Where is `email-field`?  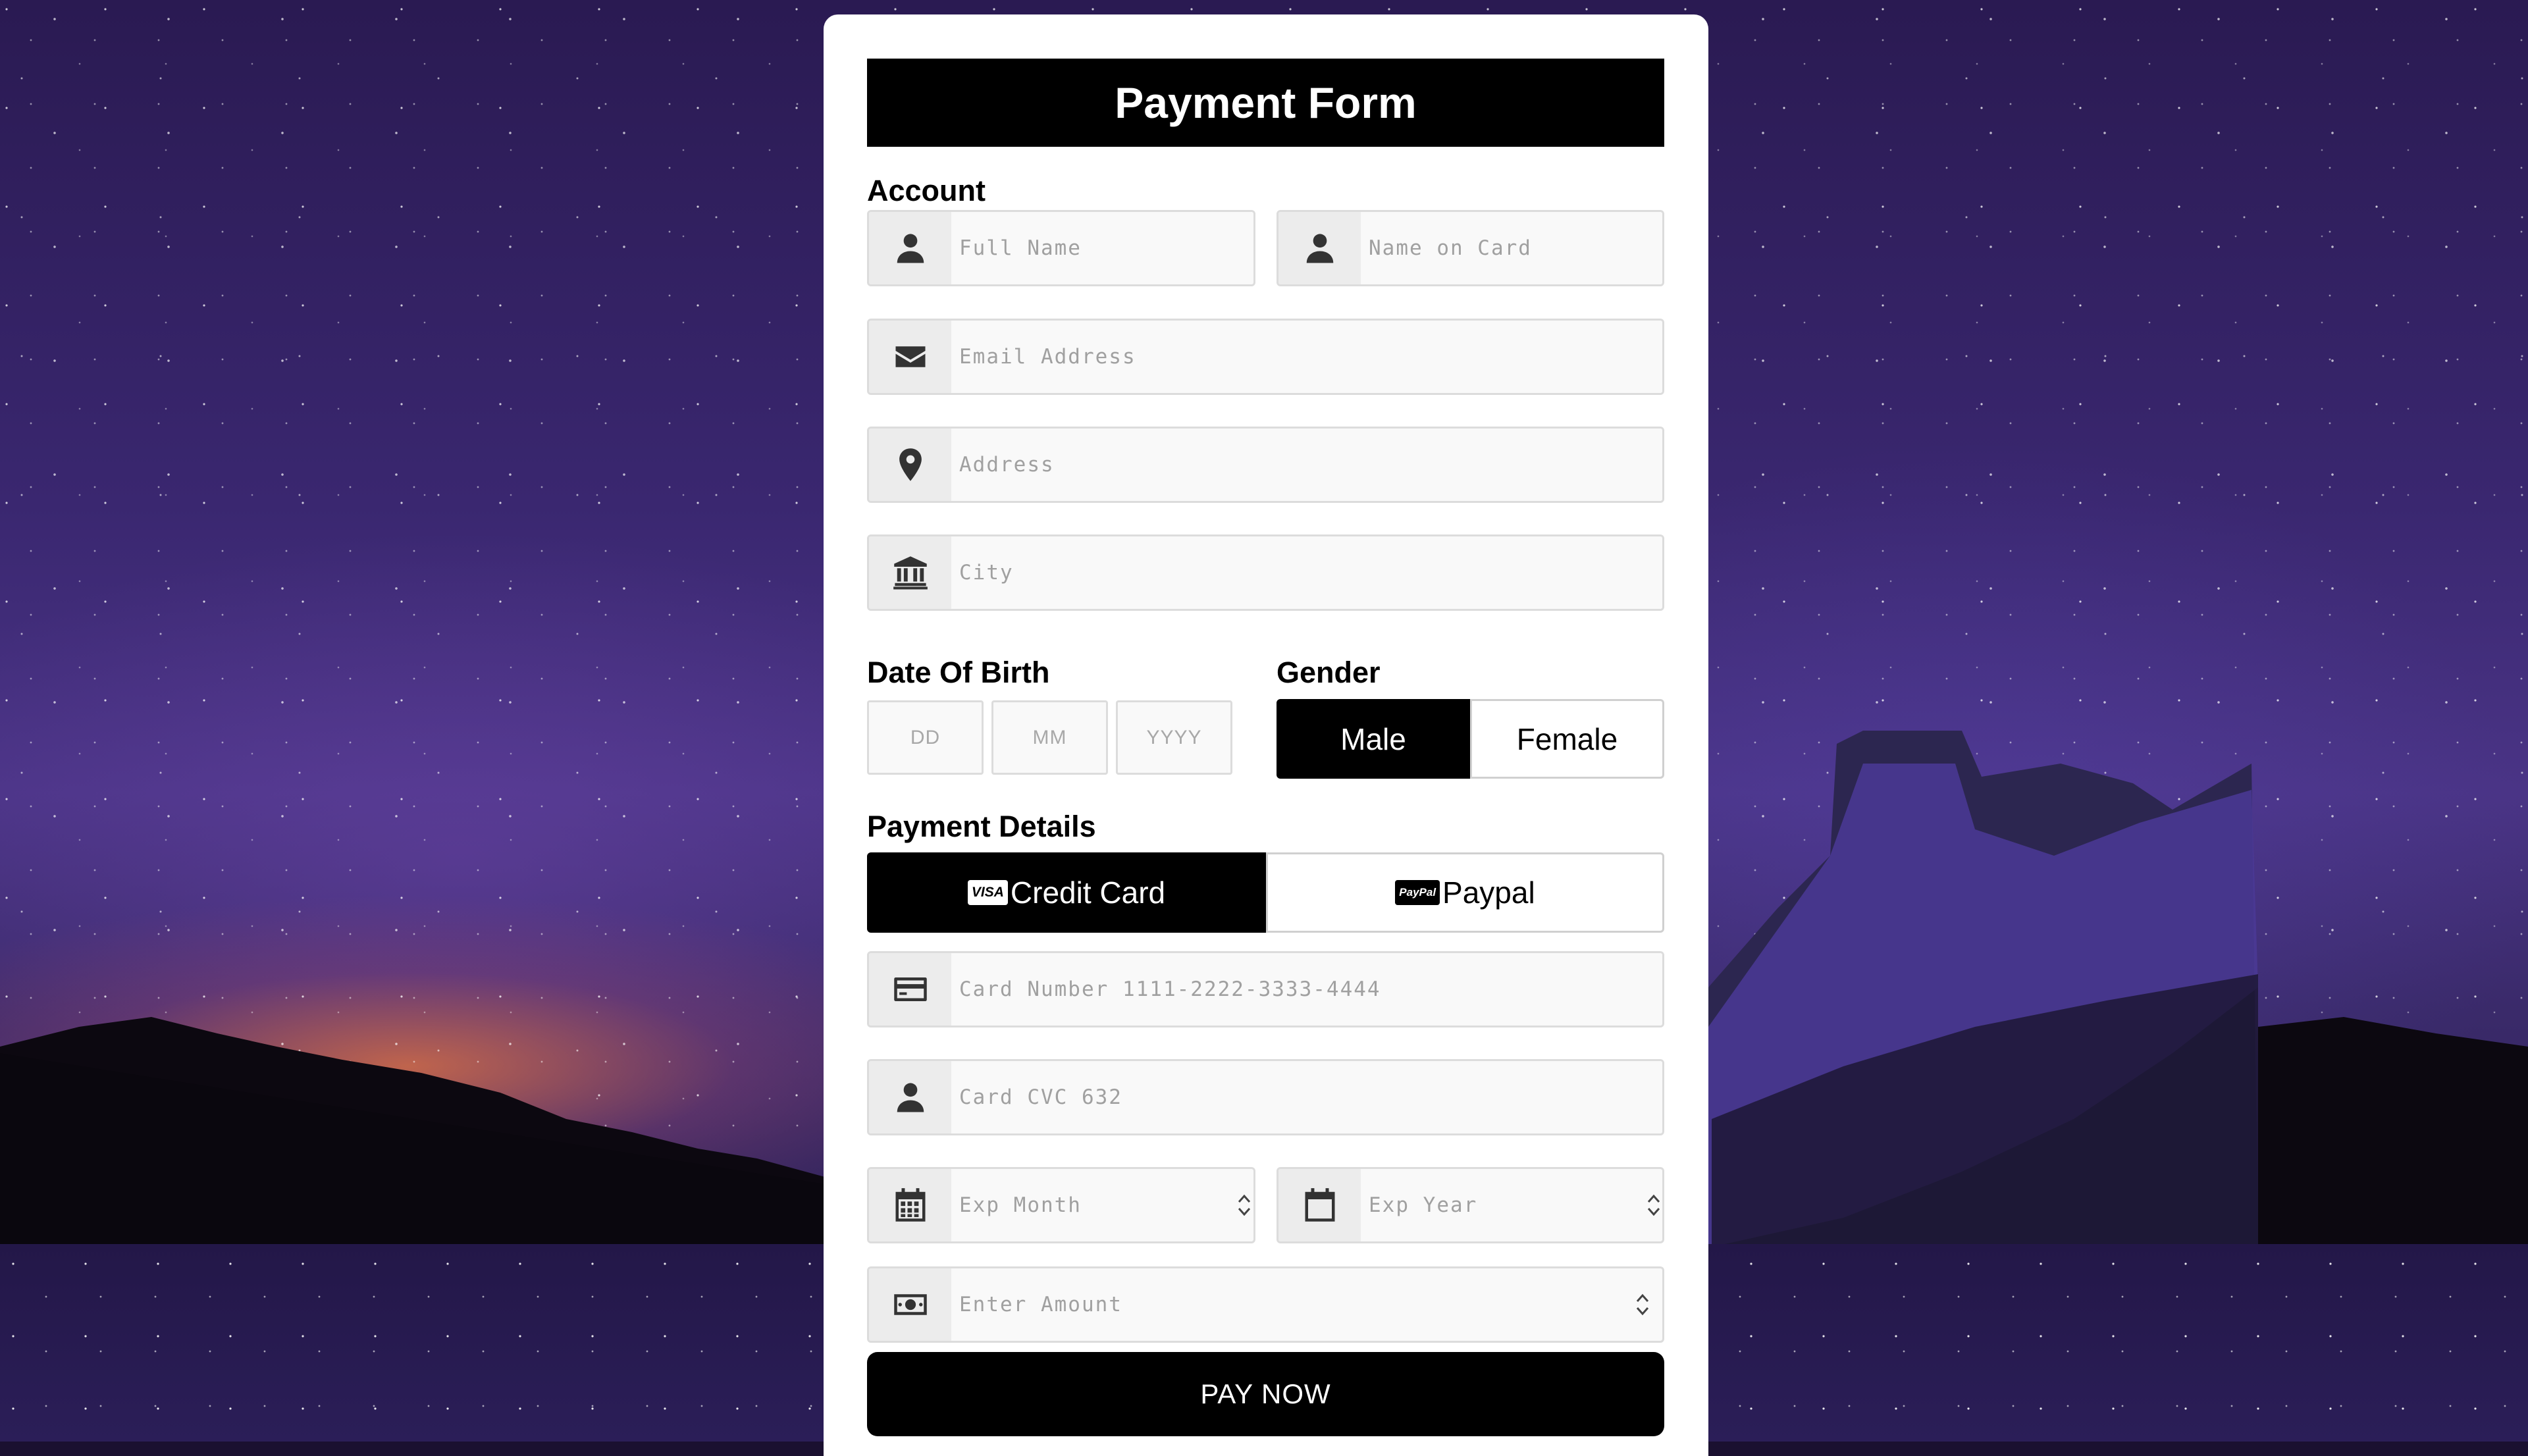 email-field is located at coordinates (1265, 357).